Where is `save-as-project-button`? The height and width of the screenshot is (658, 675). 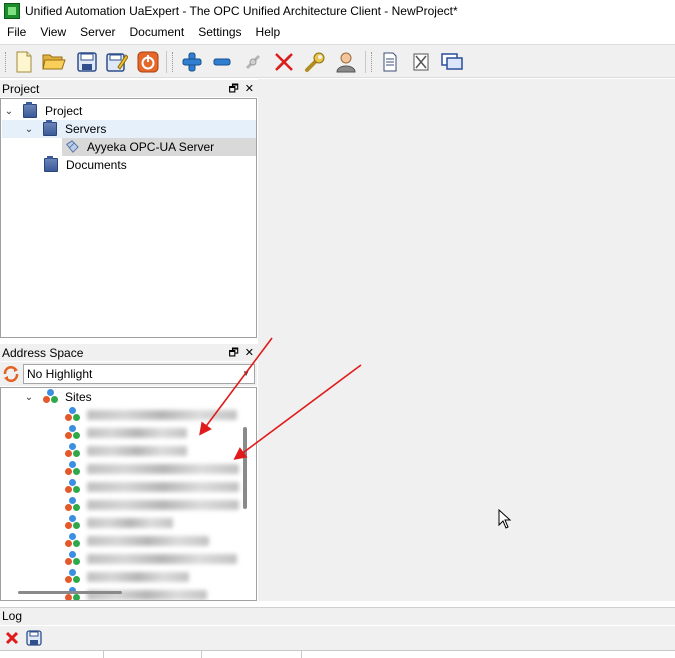
save-as-project-button is located at coordinates (117, 62).